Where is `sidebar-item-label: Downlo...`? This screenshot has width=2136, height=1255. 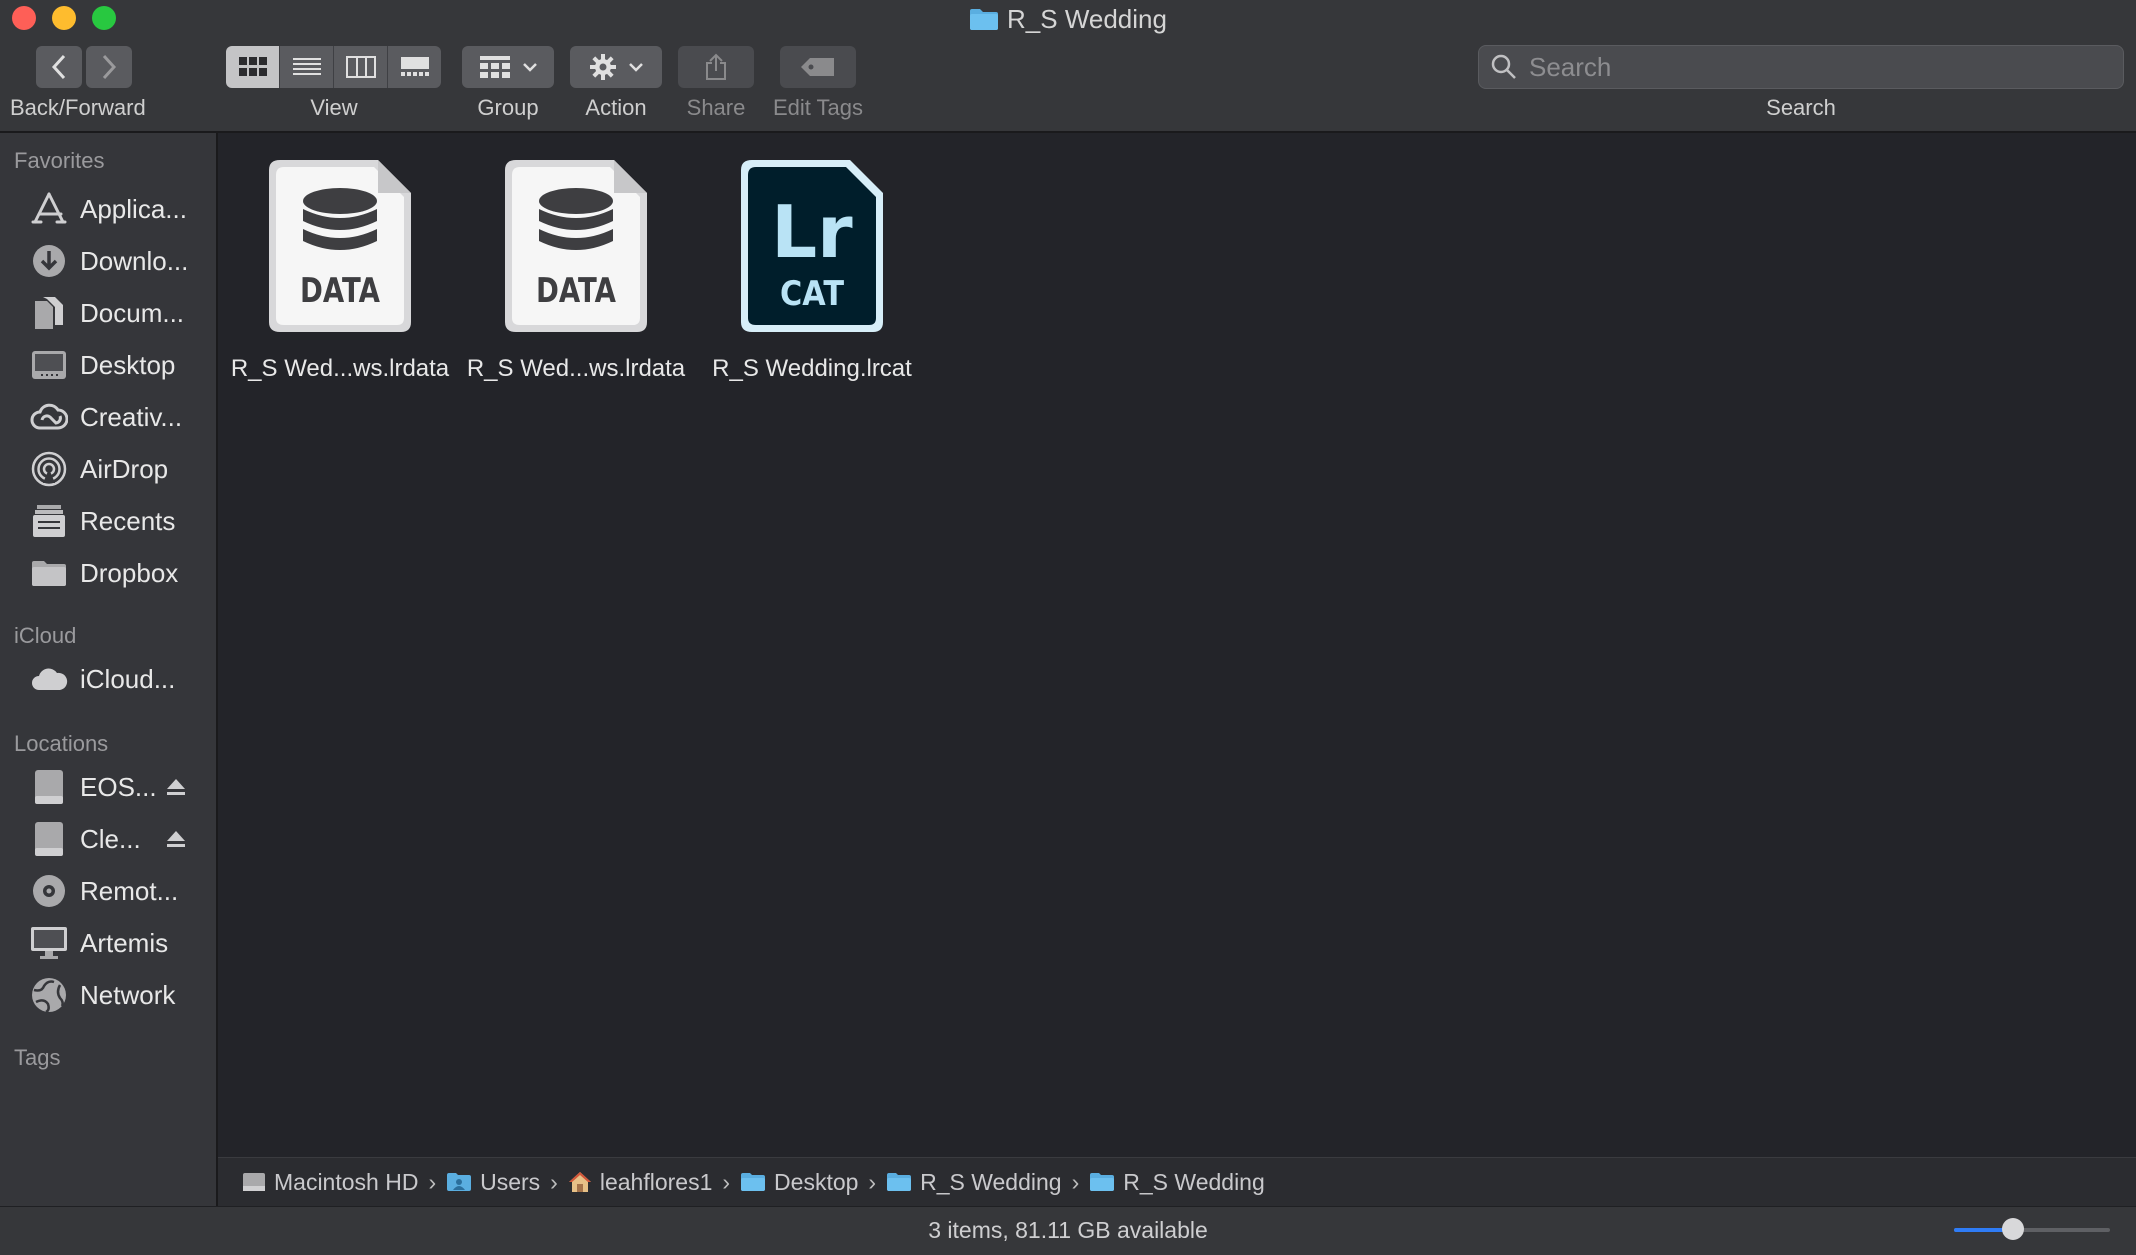 sidebar-item-label: Downlo... is located at coordinates (134, 260).